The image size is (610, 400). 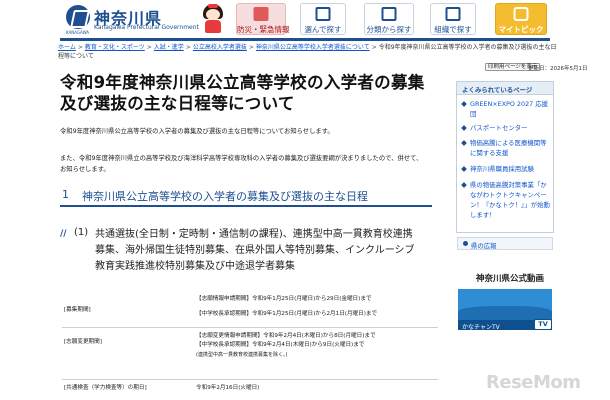 What do you see at coordinates (261, 14) in the screenshot?
I see `alert-icon` at bounding box center [261, 14].